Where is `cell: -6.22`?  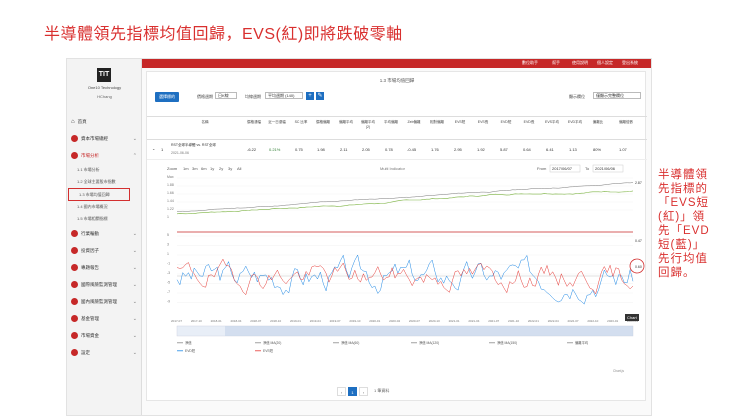 cell: -6.22 is located at coordinates (252, 149).